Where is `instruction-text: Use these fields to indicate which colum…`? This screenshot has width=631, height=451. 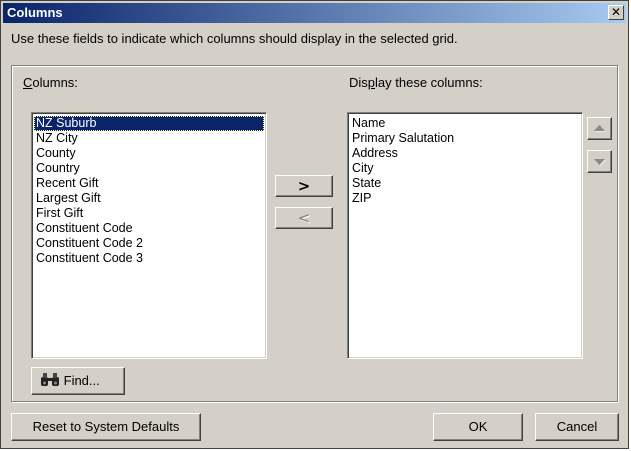
instruction-text: Use these fields to indicate which colum… is located at coordinates (234, 38).